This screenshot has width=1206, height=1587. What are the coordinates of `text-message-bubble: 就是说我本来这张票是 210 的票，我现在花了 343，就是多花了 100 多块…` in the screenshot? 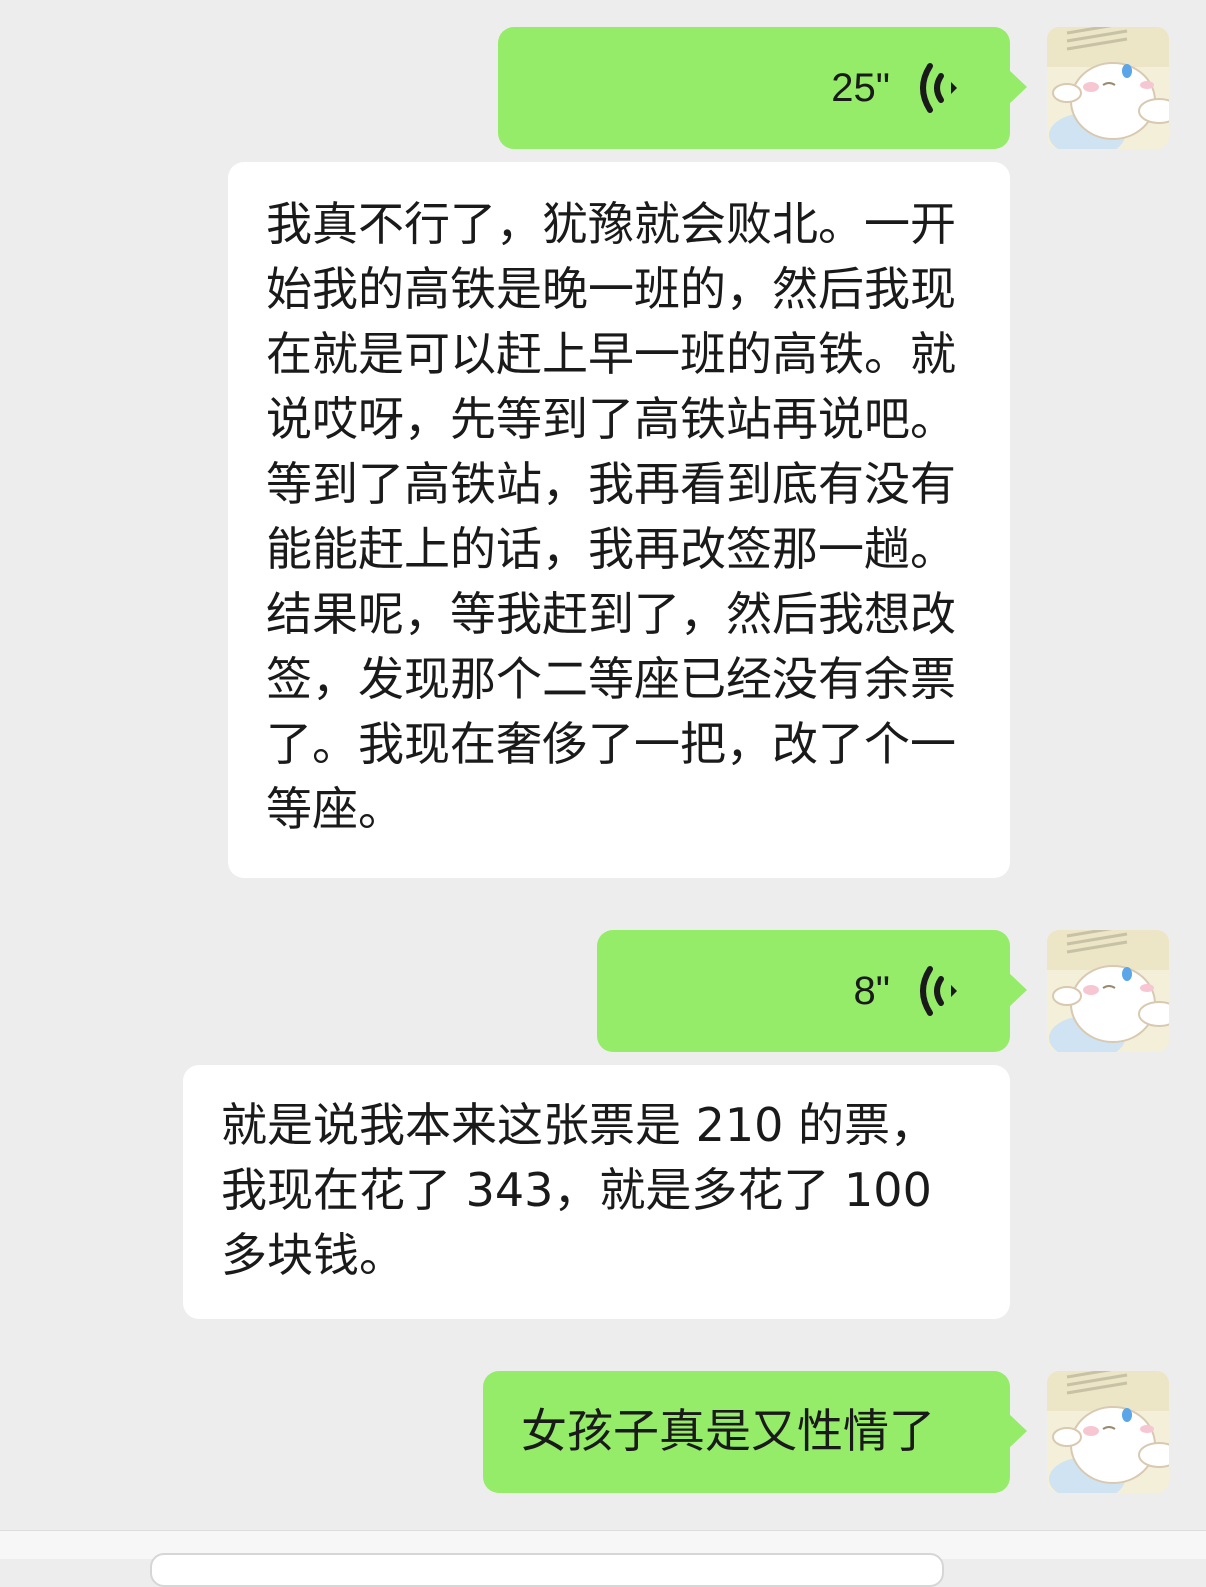 It's located at (596, 1192).